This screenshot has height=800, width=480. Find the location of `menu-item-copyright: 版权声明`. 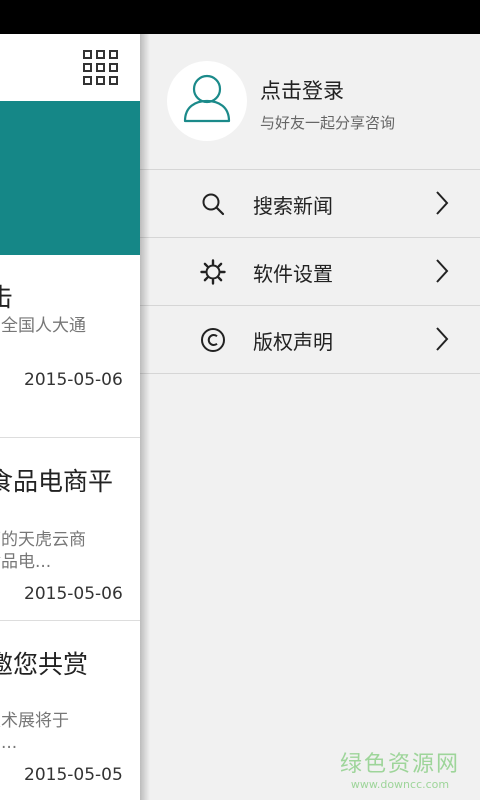

menu-item-copyright: 版权声明 is located at coordinates (310, 340).